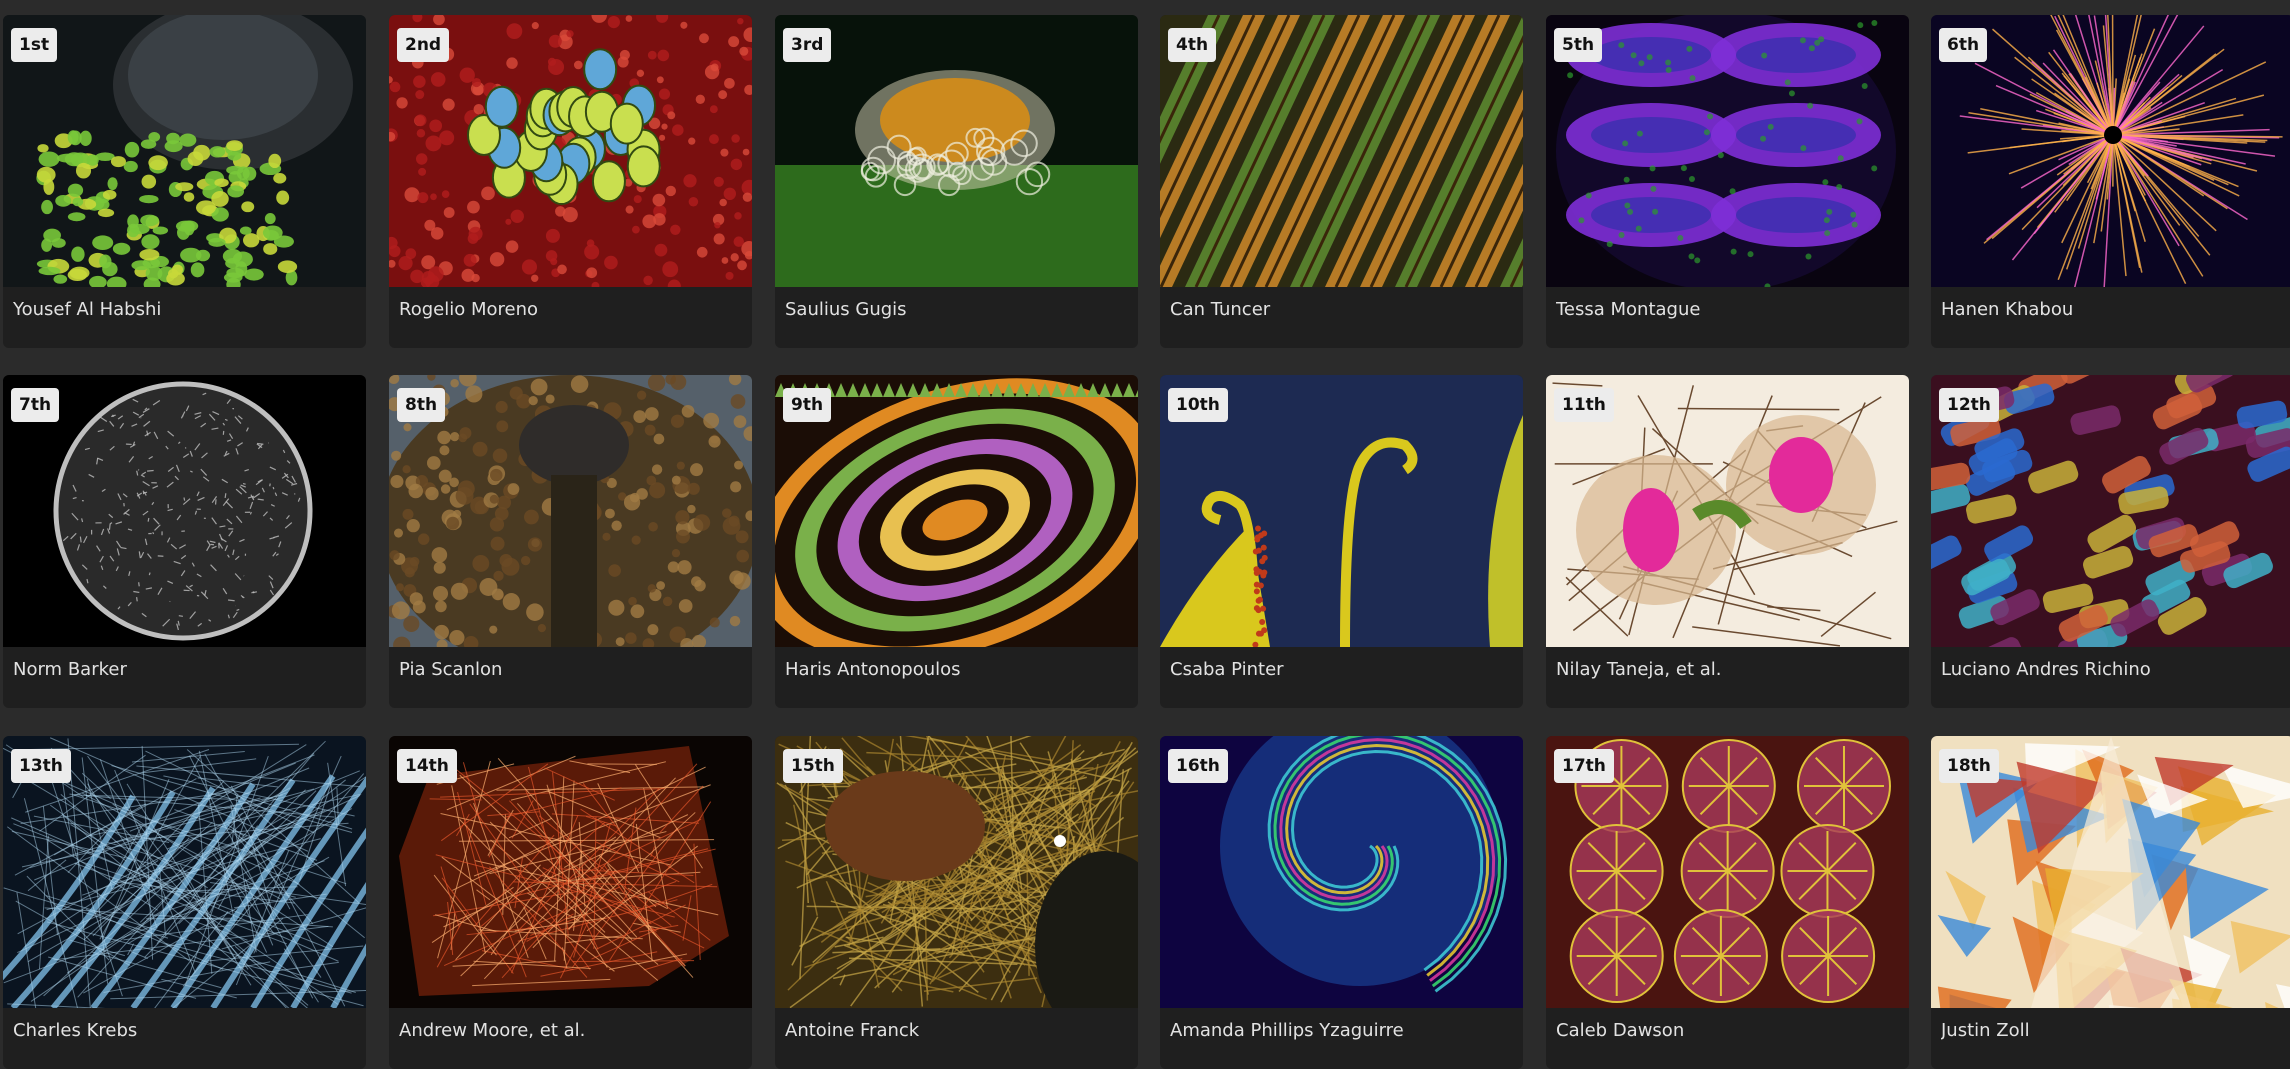  Describe the element at coordinates (1728, 1030) in the screenshot. I see `photographer-name: Caleb Dawson` at that location.